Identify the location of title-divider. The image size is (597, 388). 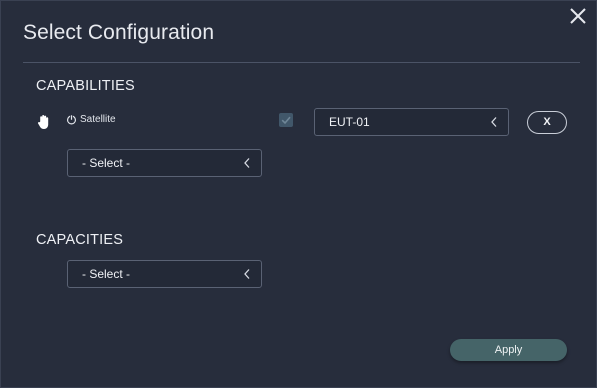
(301, 62).